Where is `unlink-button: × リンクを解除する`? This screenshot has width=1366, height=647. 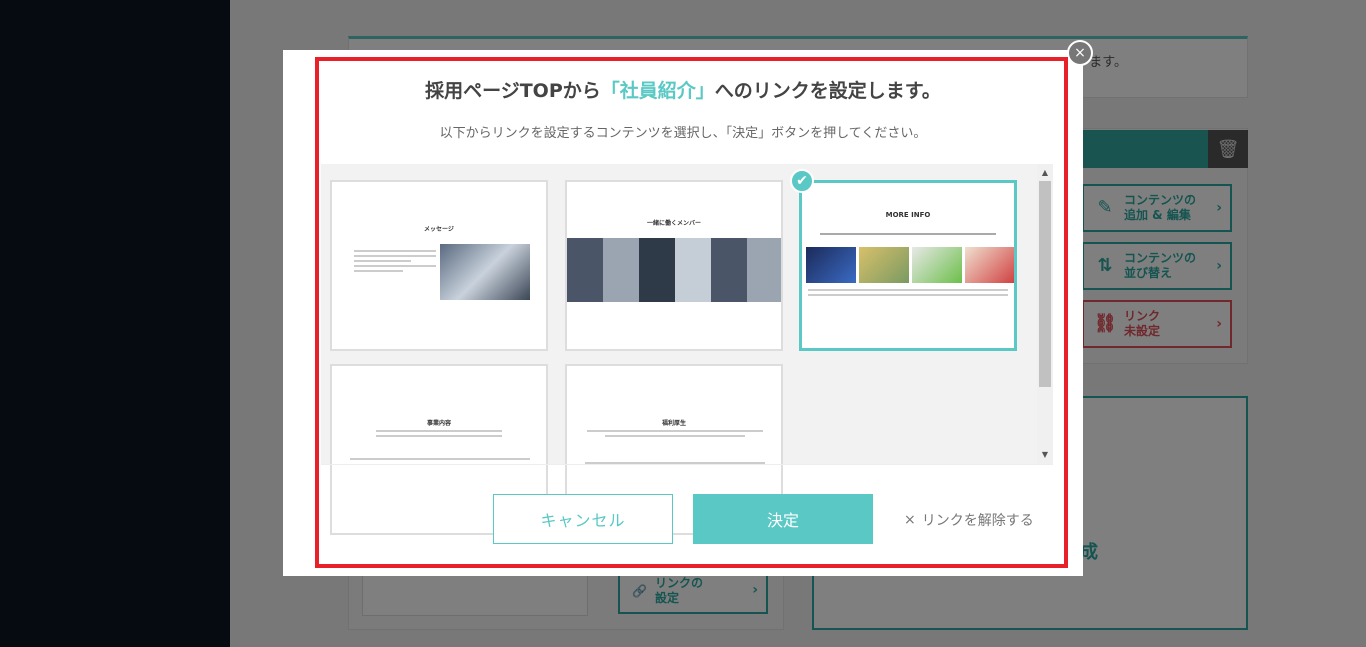 unlink-button: × リンクを解除する is located at coordinates (969, 520).